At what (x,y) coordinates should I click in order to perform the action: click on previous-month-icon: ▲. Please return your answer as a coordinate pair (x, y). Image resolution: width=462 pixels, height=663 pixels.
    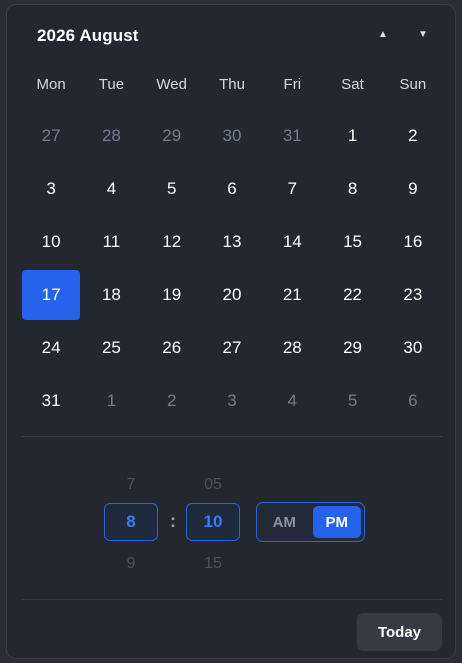
    Looking at the image, I should click on (383, 35).